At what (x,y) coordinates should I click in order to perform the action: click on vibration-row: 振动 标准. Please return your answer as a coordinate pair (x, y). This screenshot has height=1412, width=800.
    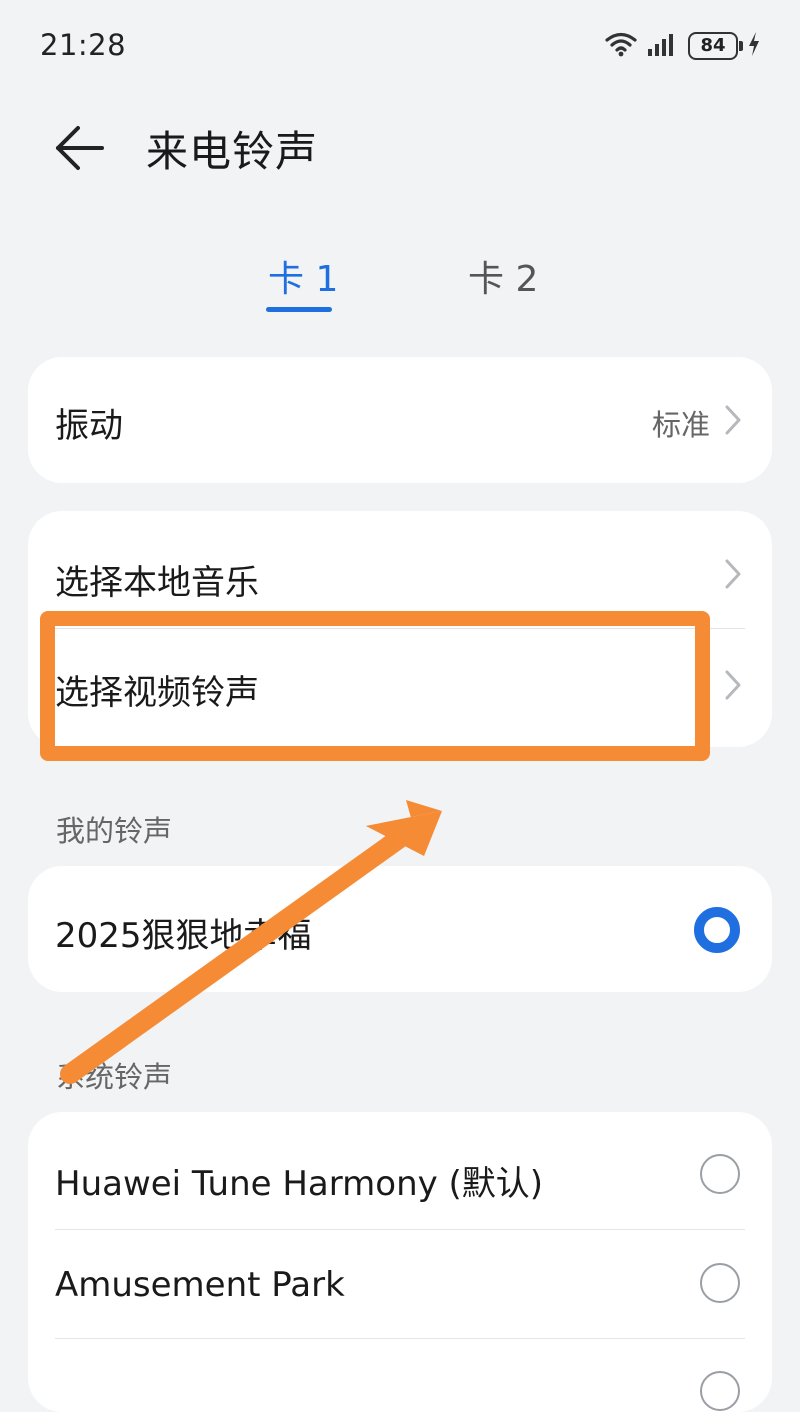
    Looking at the image, I should click on (400, 420).